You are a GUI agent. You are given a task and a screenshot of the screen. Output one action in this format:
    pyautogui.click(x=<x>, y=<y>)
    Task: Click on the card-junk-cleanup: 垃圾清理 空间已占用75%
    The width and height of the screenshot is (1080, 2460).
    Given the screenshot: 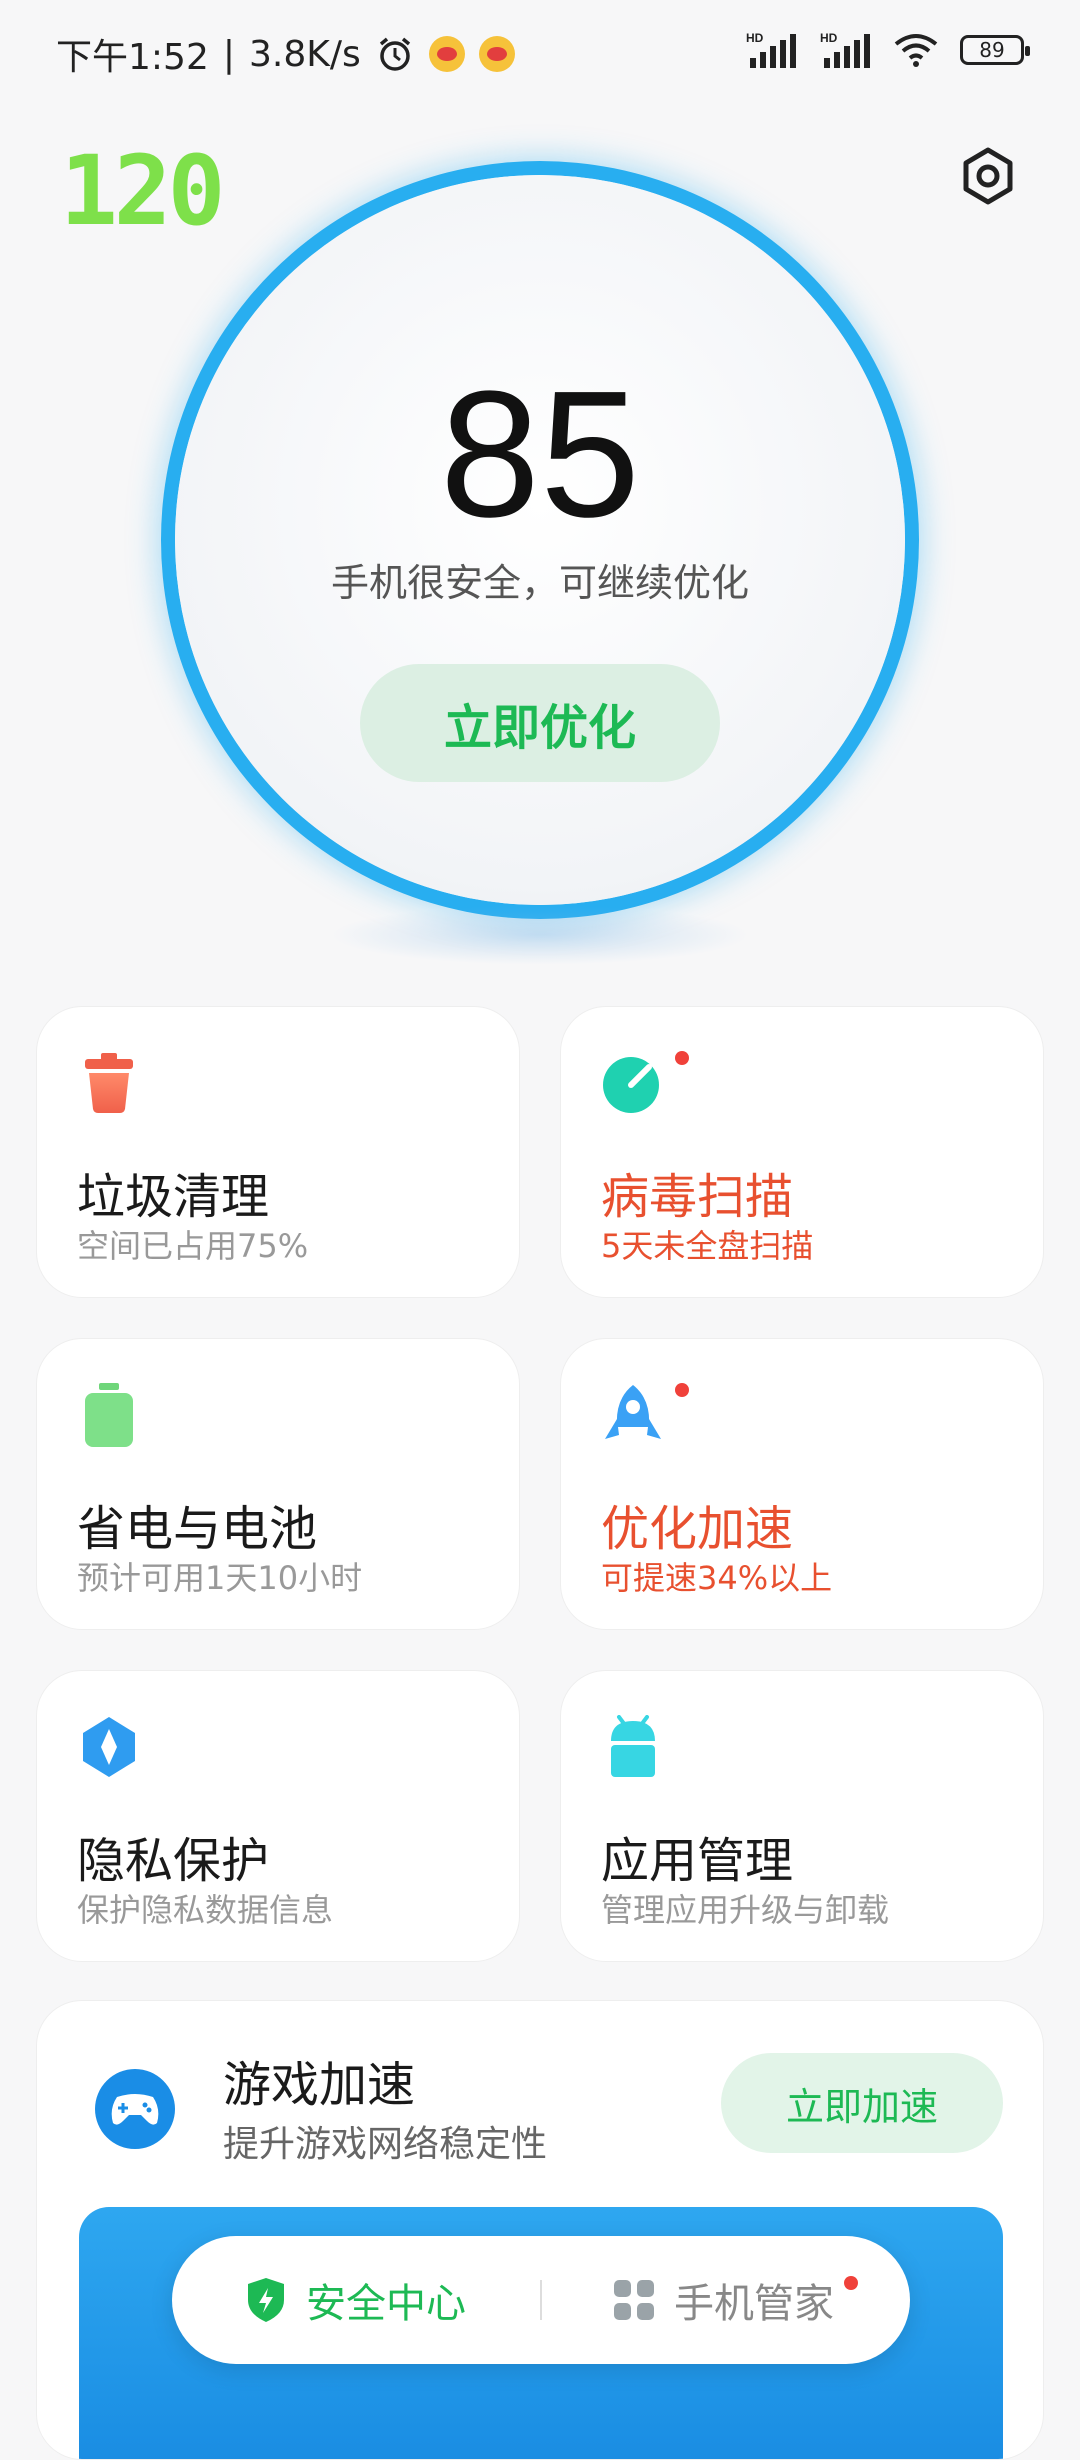 What is the action you would take?
    pyautogui.click(x=278, y=1152)
    